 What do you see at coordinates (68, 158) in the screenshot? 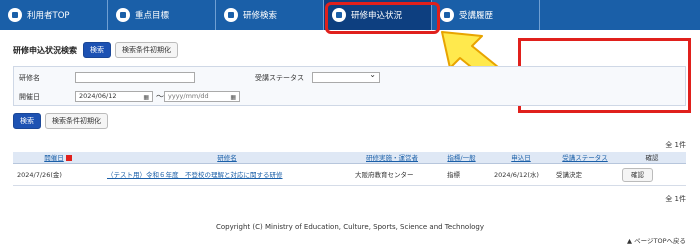
I see `sort-icon` at bounding box center [68, 158].